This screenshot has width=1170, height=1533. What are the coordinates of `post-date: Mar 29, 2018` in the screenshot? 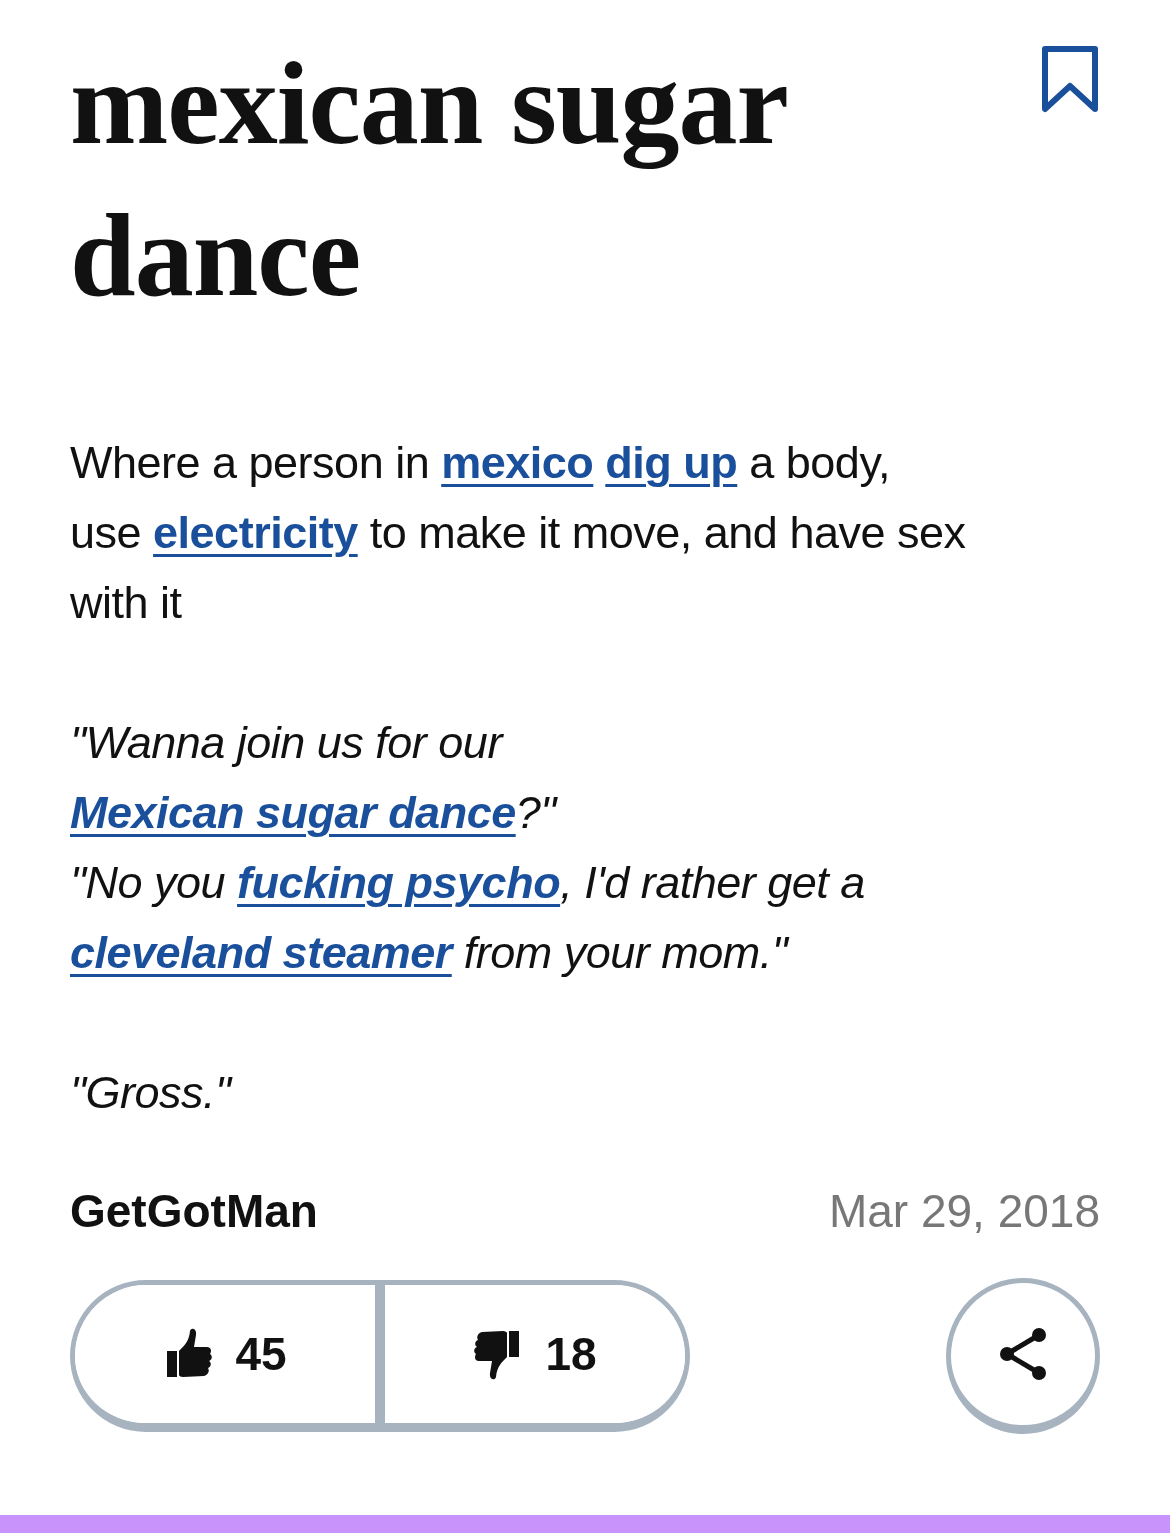 It's located at (964, 1211).